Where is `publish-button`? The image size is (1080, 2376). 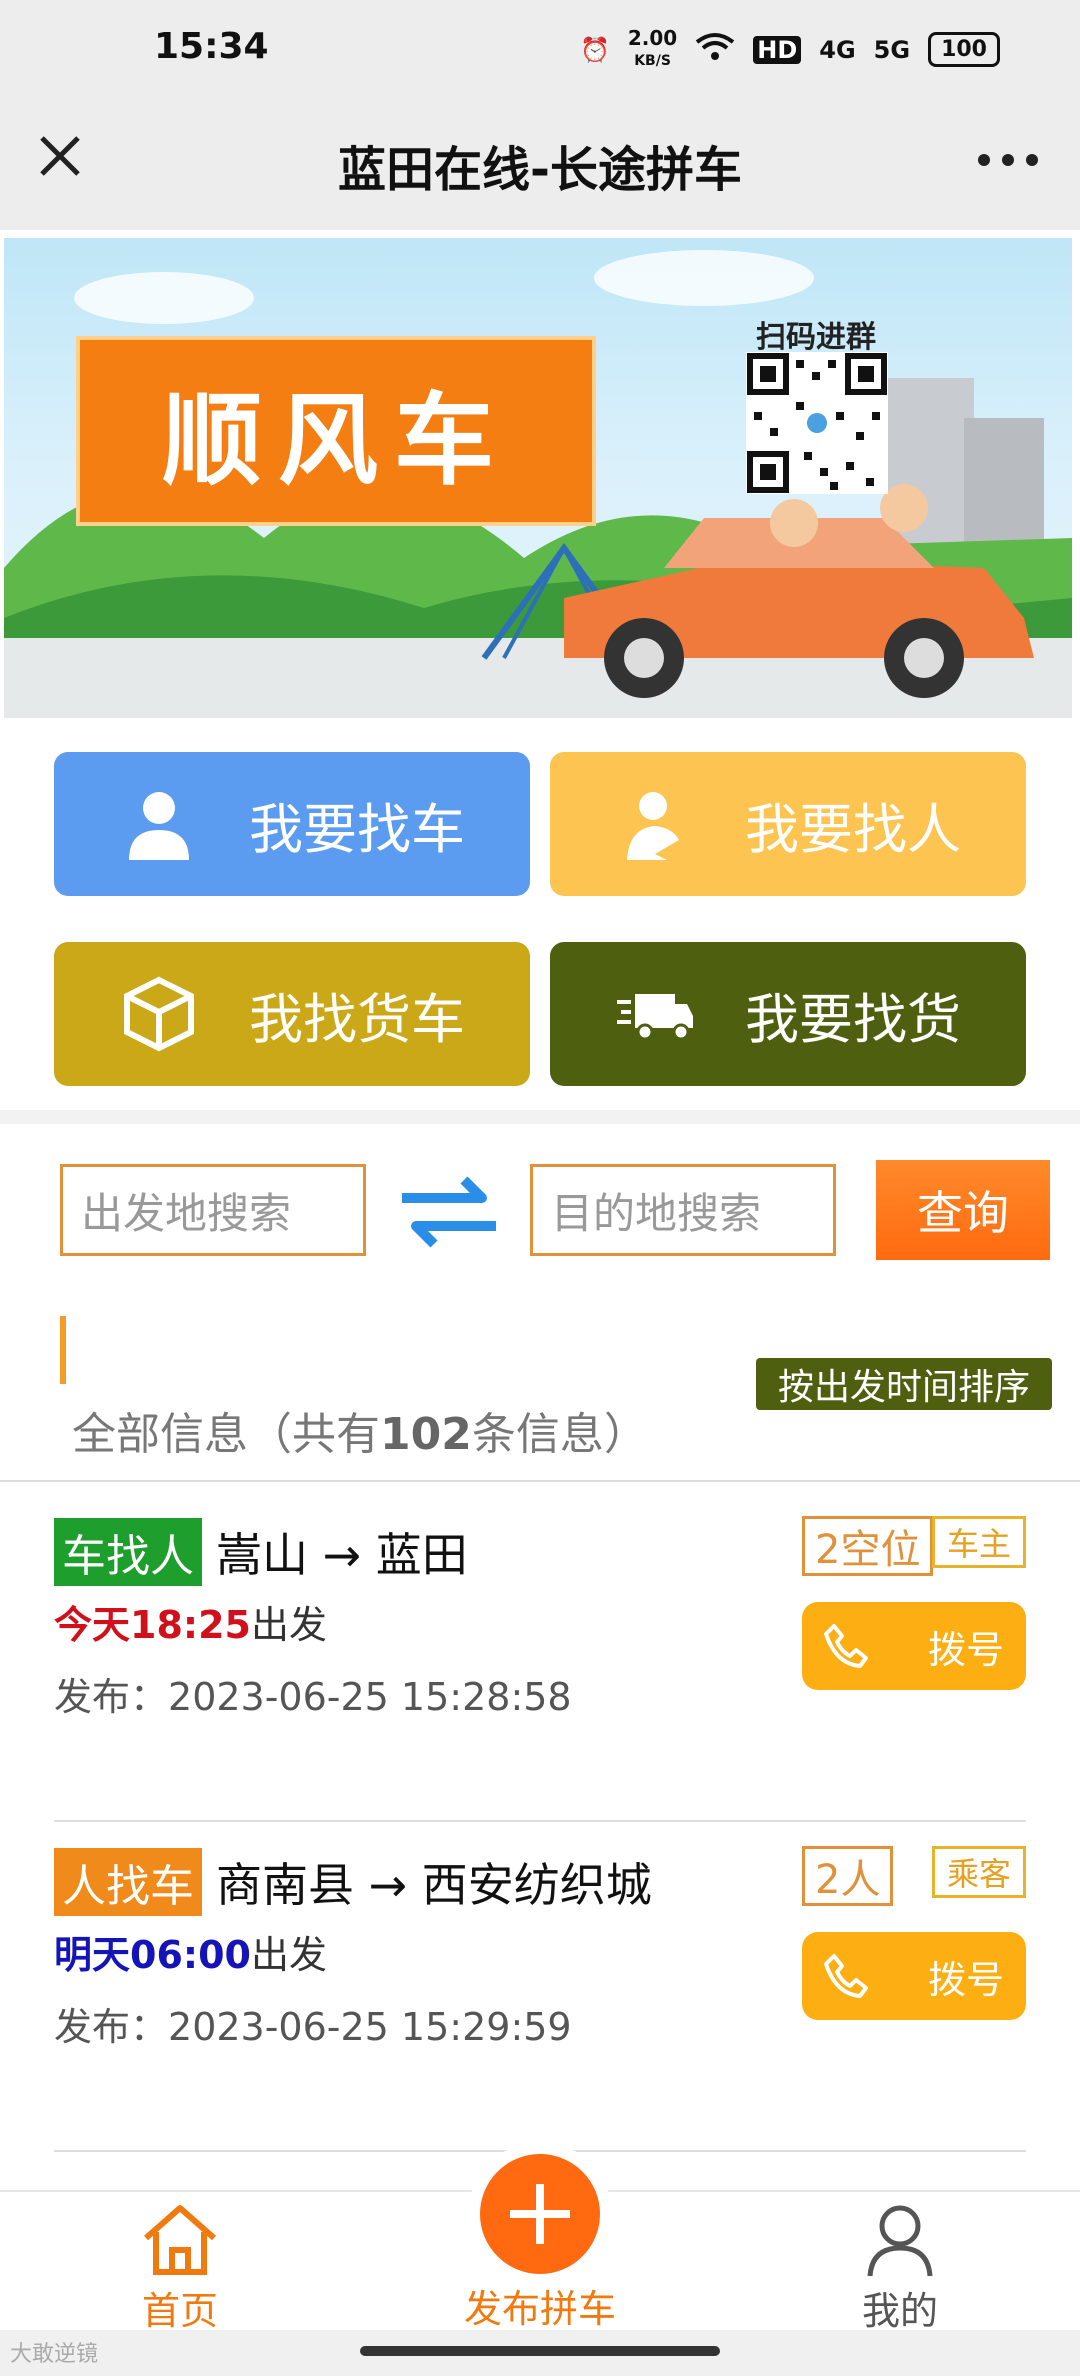 publish-button is located at coordinates (540, 2214).